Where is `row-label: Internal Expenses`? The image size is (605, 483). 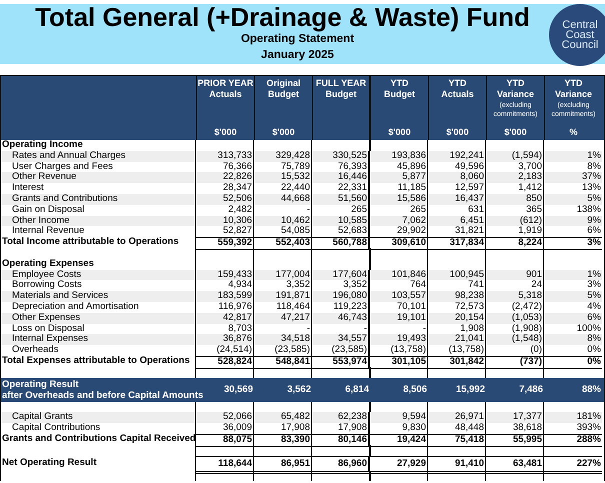 row-label: Internal Expenses is located at coordinates (49, 338).